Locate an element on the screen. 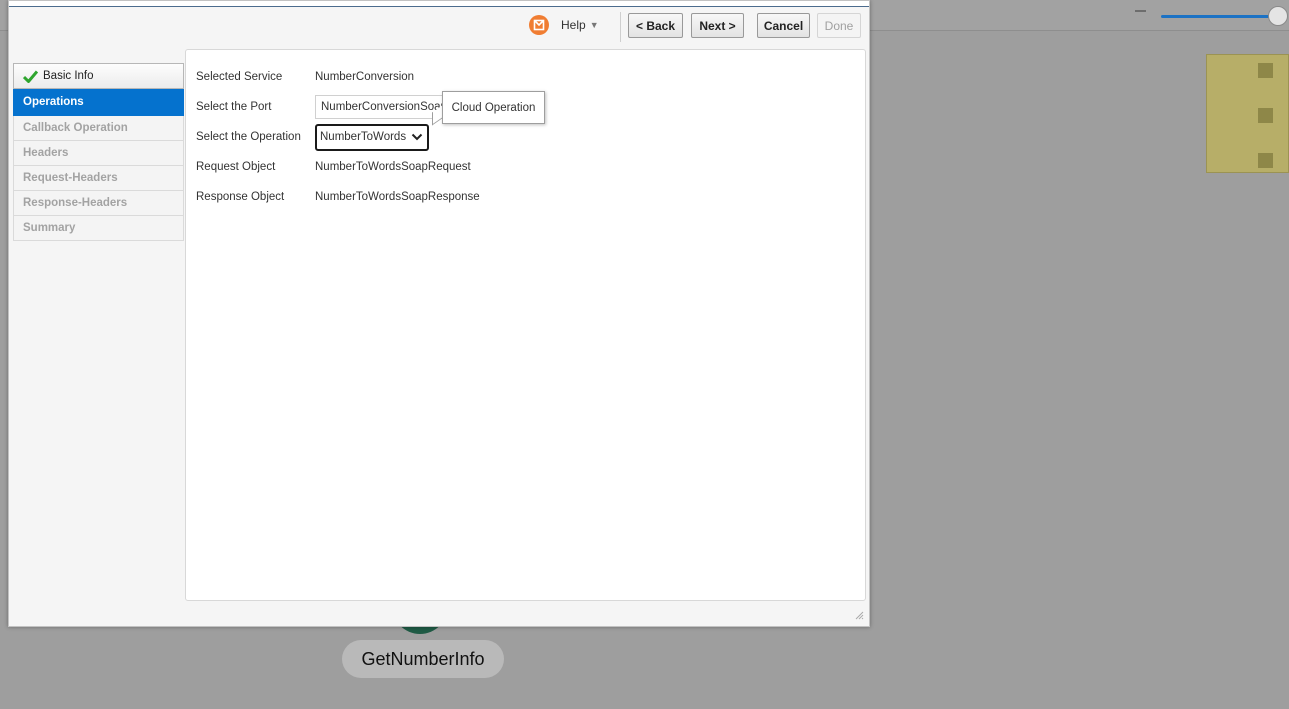 The height and width of the screenshot is (709, 1289). request-object-value: NumberToWordsSoapRequest is located at coordinates (393, 167).